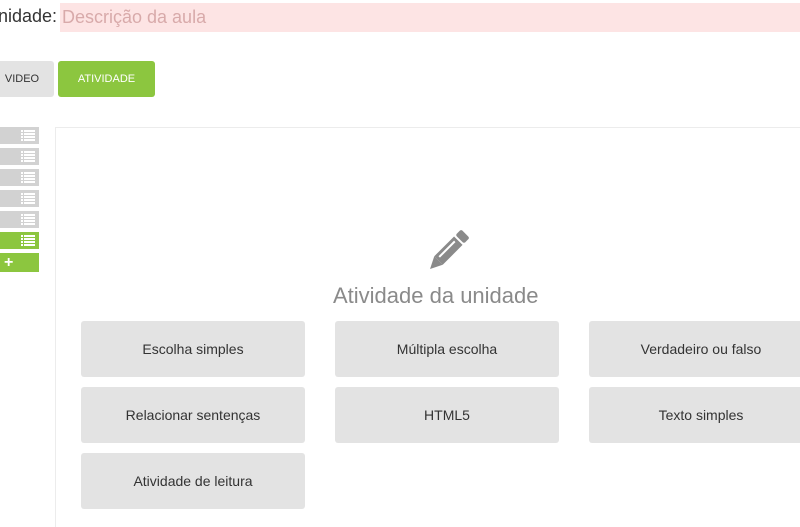 The width and height of the screenshot is (800, 527). What do you see at coordinates (193, 481) in the screenshot?
I see `activity-reading-button: Atividade de leitura` at bounding box center [193, 481].